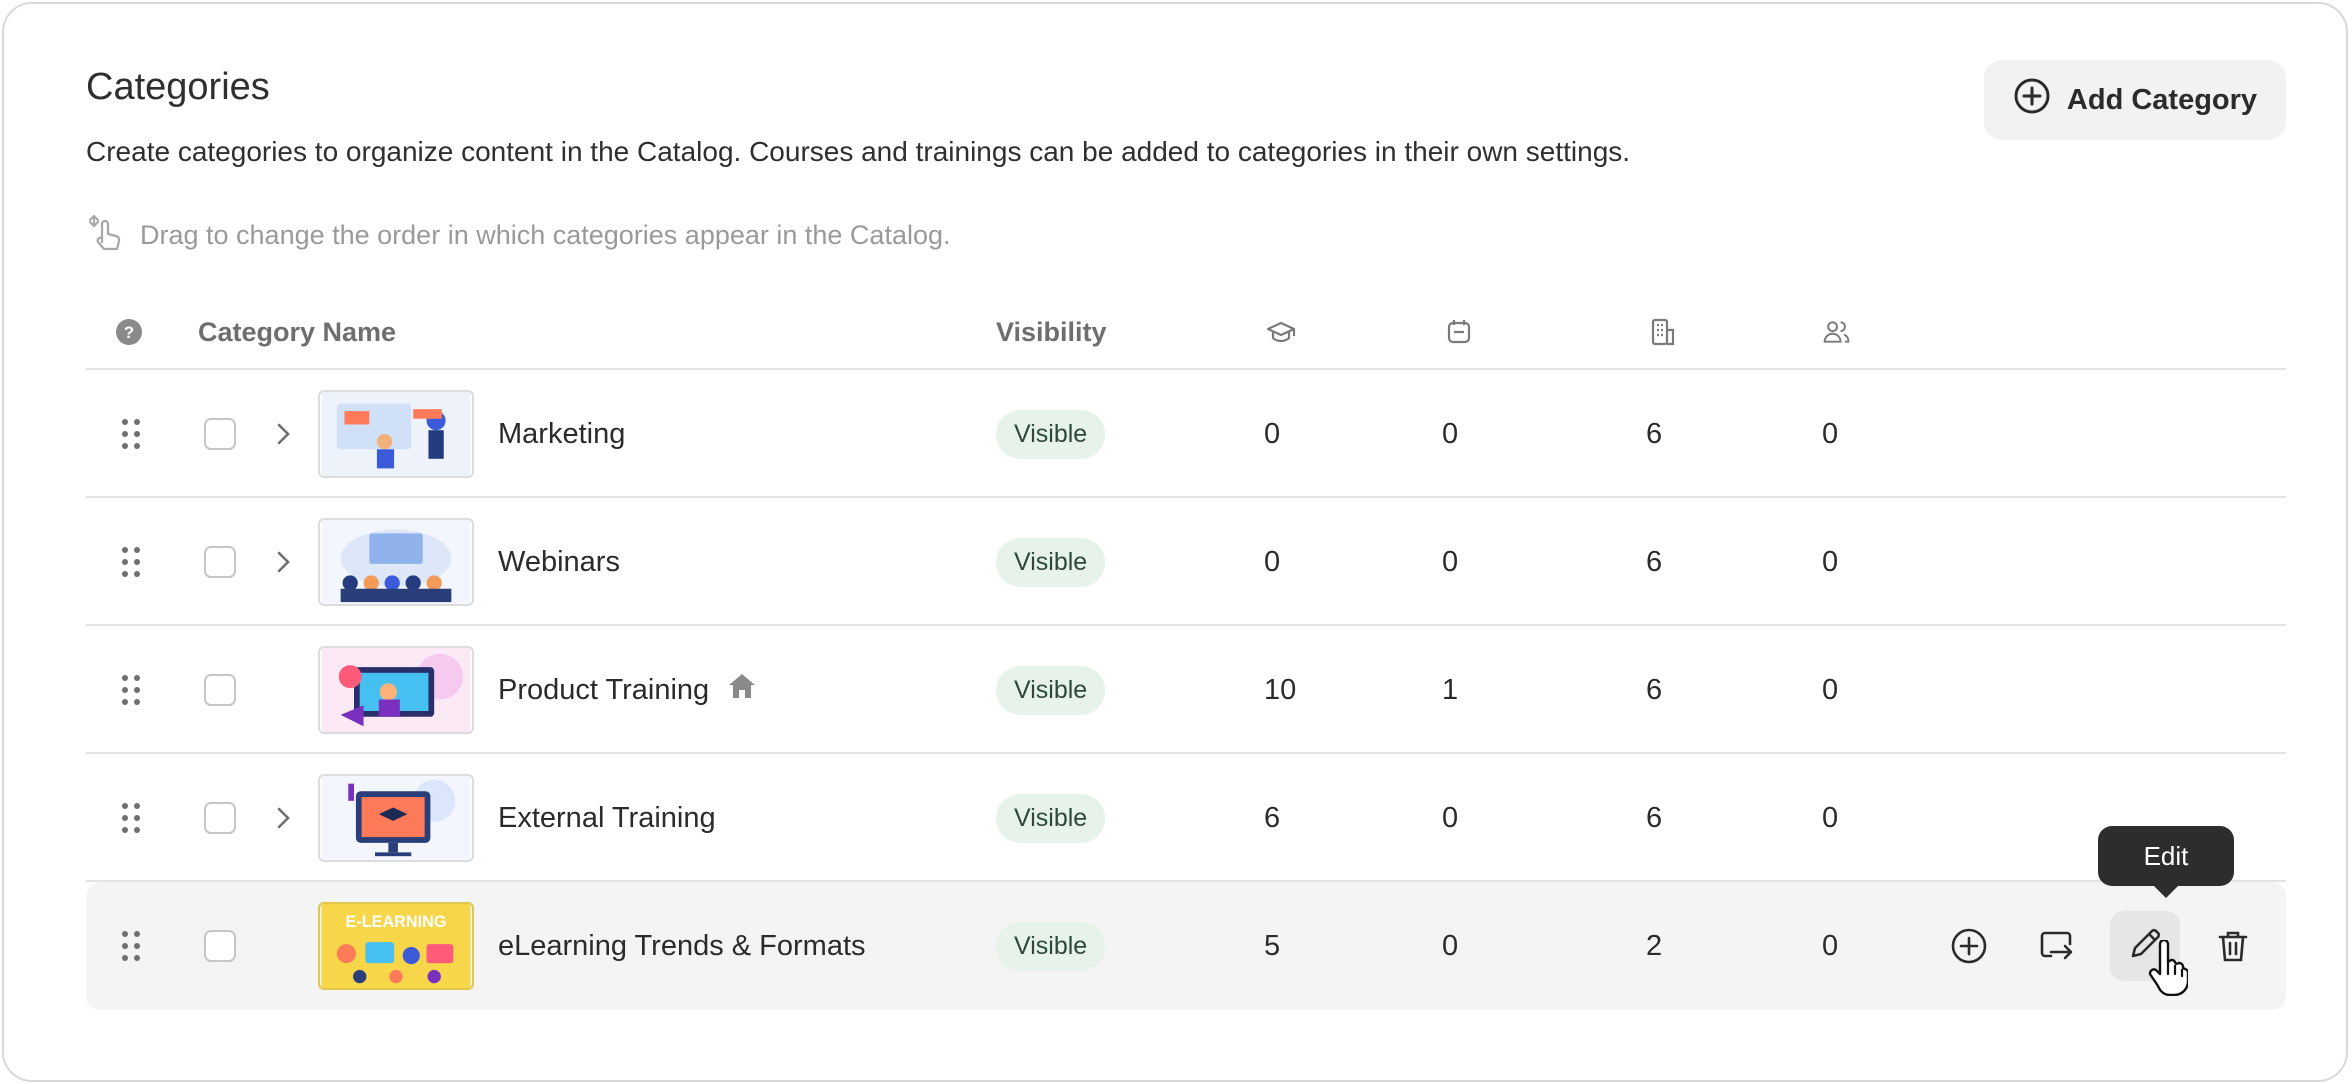  I want to click on category-name: Webinars, so click(559, 562).